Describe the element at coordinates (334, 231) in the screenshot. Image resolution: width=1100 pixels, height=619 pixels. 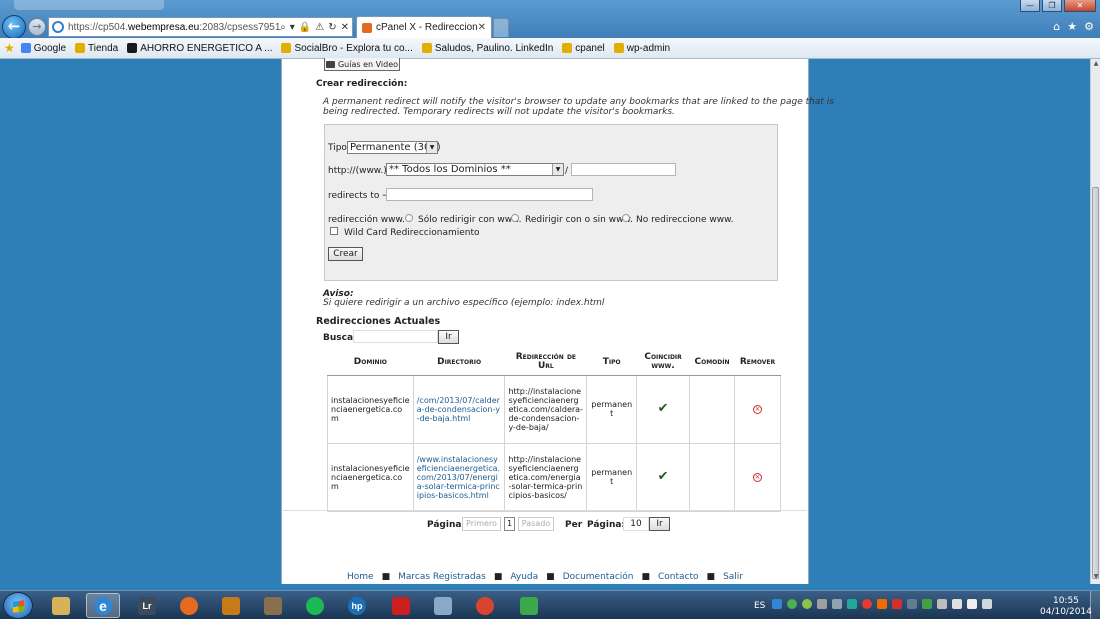
I see `wildcard-checkbox` at that location.